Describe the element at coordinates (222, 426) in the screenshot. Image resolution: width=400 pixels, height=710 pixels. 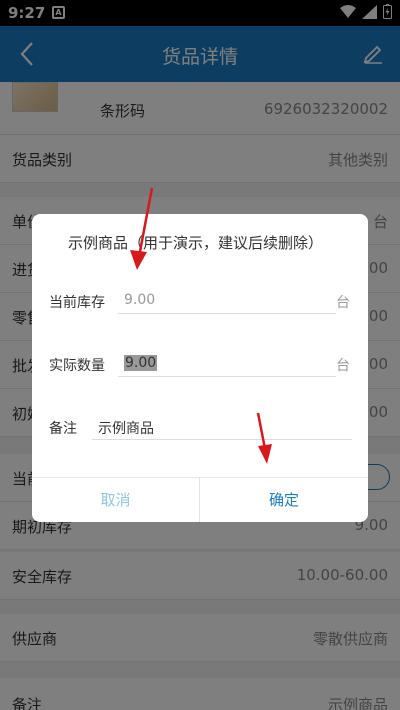
I see `remark-input: 示例商品` at that location.